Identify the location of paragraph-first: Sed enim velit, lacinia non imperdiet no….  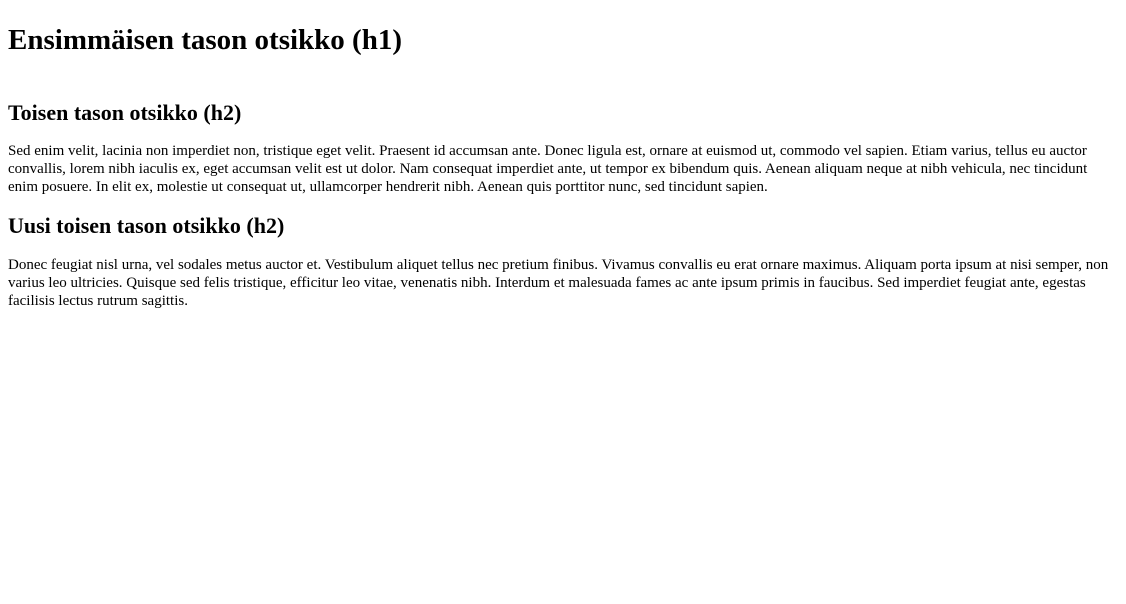
(548, 169).